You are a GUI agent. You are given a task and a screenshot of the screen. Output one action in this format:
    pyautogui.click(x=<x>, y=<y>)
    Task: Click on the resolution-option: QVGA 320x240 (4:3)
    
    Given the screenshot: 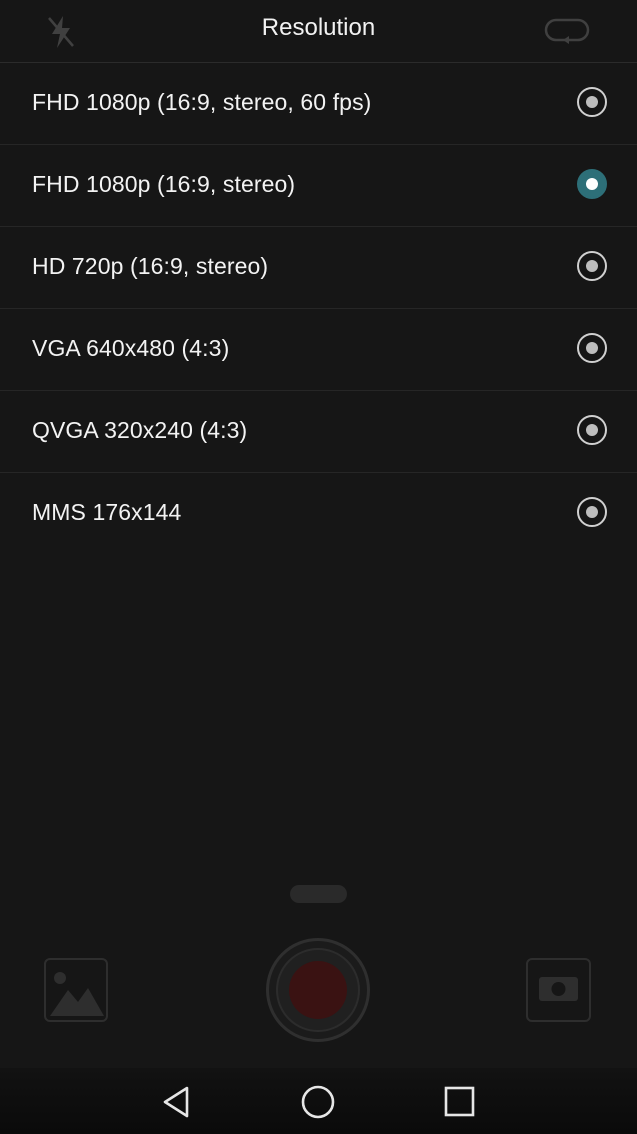 What is the action you would take?
    pyautogui.click(x=318, y=432)
    